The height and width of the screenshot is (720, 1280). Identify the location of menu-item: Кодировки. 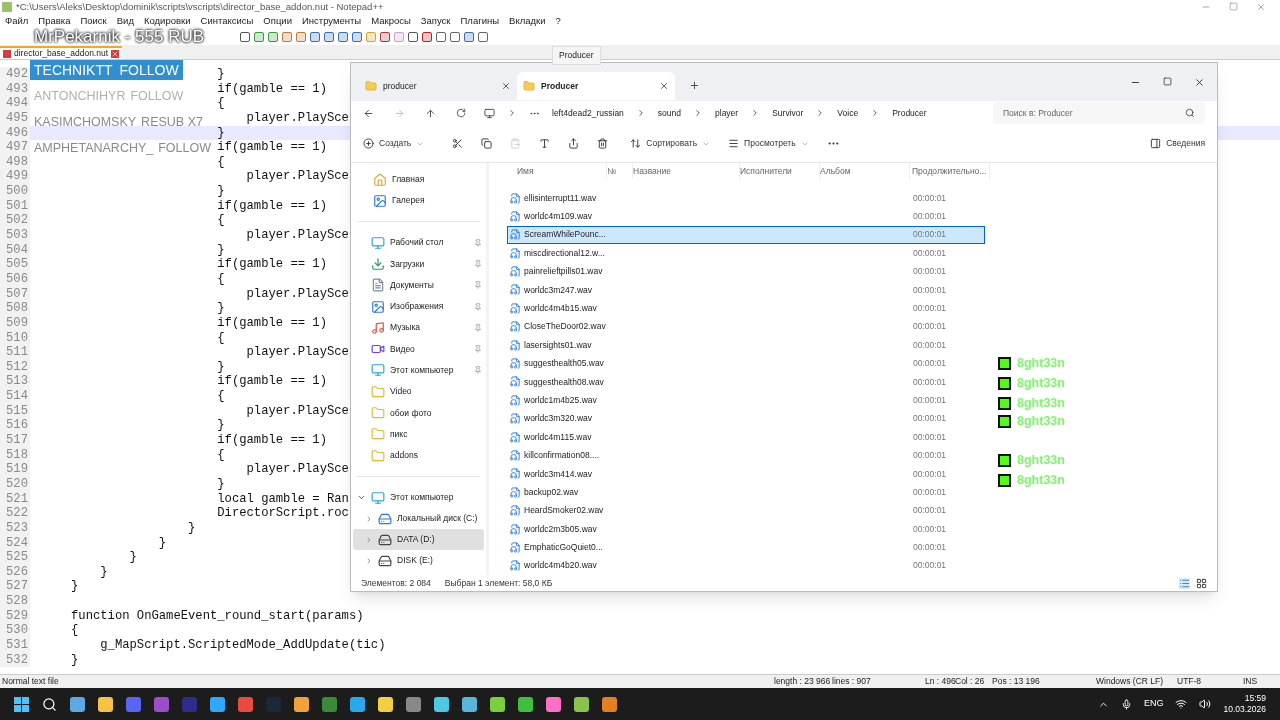
(167, 21).